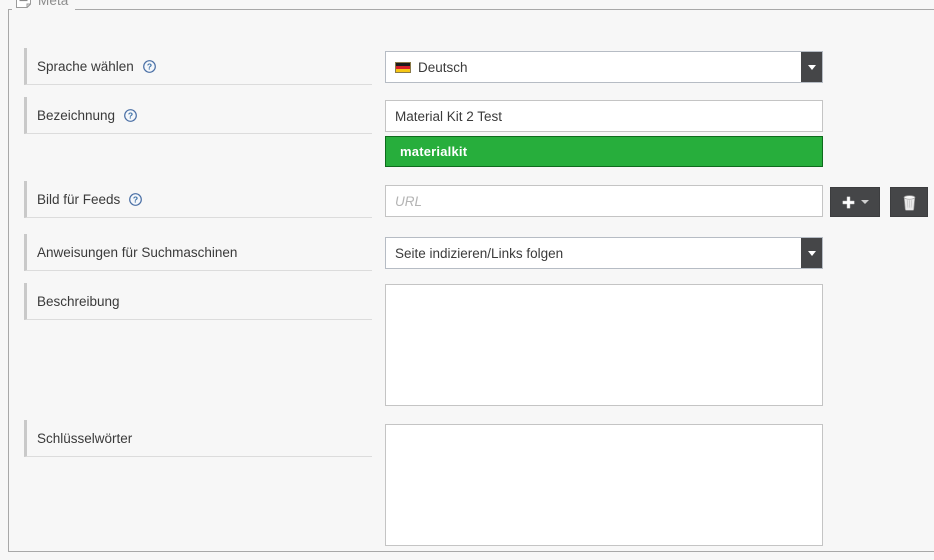 This screenshot has width=934, height=560. I want to click on robots-select: Seite indizieren/Links folgen, so click(604, 253).